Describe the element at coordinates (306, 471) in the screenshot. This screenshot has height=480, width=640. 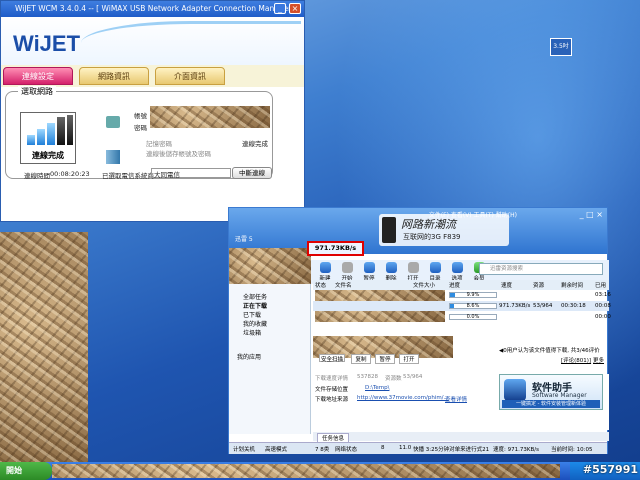
I see `taskbar-items-obscured` at that location.